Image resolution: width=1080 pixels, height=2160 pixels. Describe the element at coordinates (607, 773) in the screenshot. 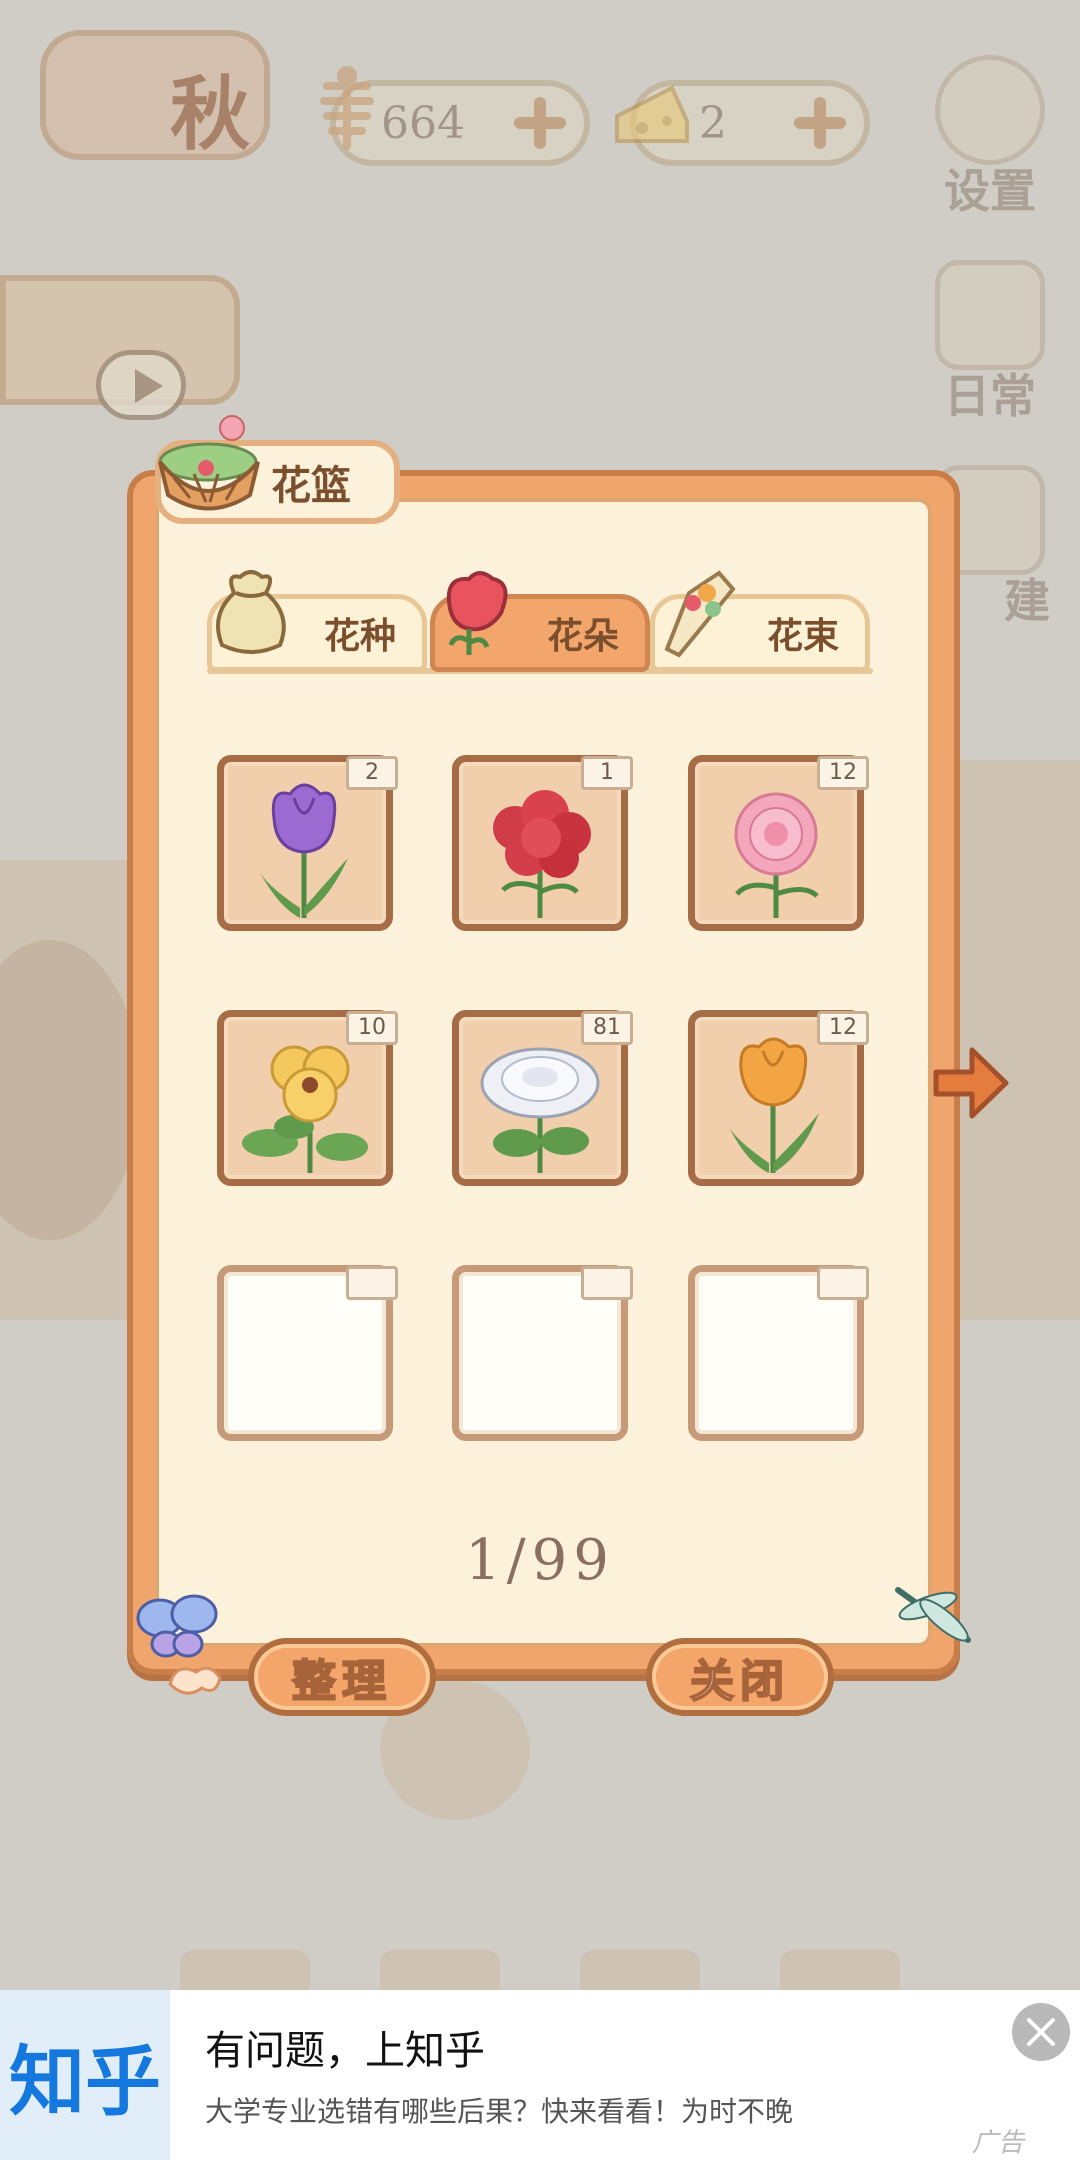

I see `flower-count-badge: 1` at that location.